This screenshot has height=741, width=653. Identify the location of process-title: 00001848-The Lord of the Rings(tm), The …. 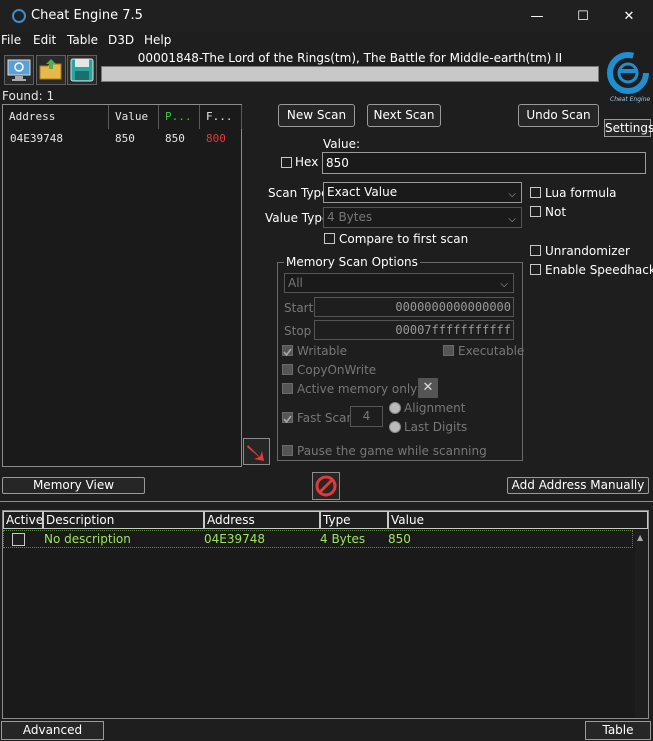
(350, 58).